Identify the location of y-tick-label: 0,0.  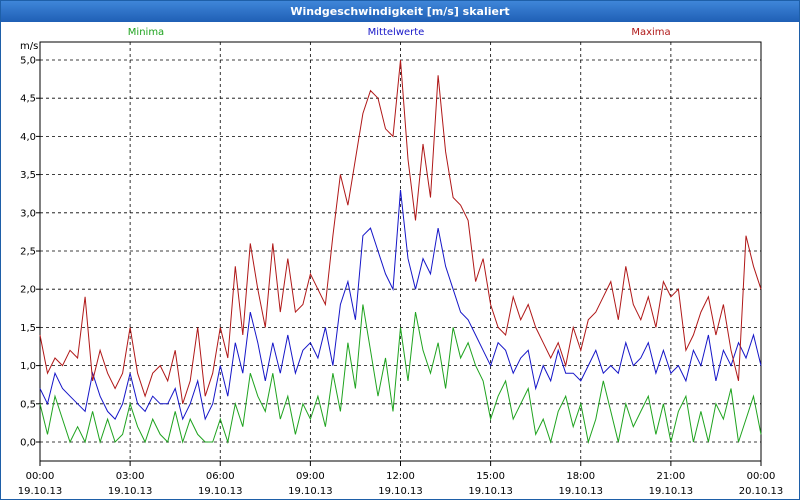
(28, 443).